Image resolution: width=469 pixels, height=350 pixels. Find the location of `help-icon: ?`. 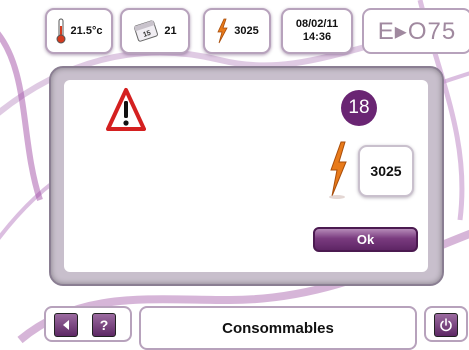

help-icon: ? is located at coordinates (104, 325).